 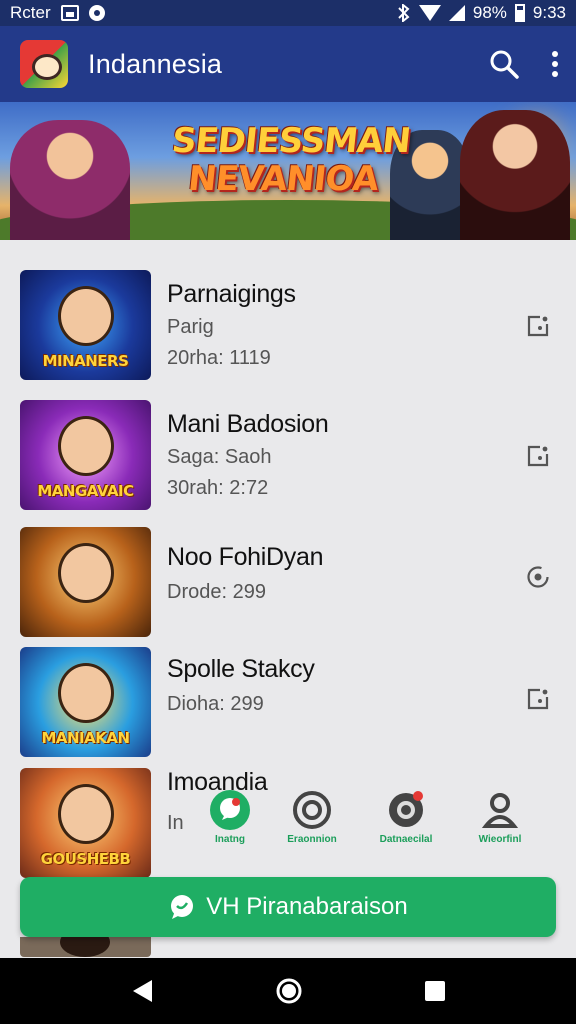 I want to click on carrier-label: Rcter, so click(x=30, y=12).